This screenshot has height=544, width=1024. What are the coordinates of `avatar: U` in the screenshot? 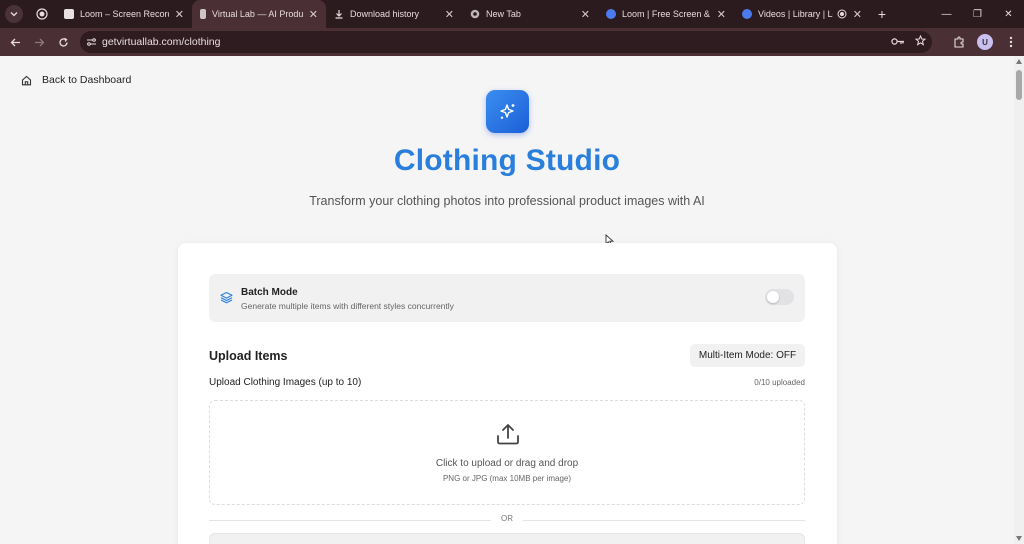 It's located at (985, 42).